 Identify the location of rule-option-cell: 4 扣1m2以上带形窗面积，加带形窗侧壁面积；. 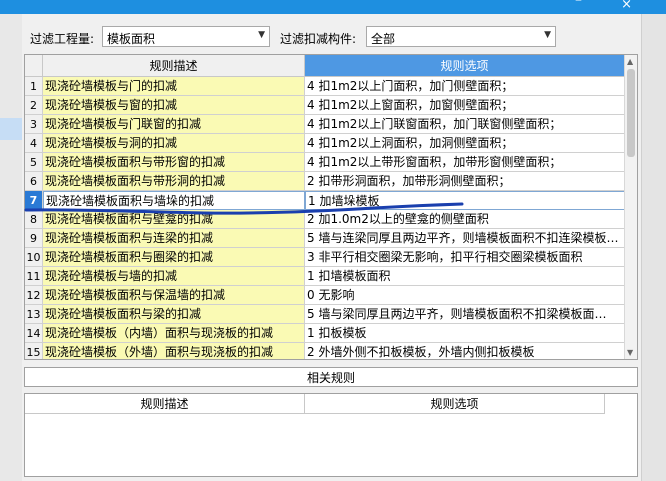
(465, 162).